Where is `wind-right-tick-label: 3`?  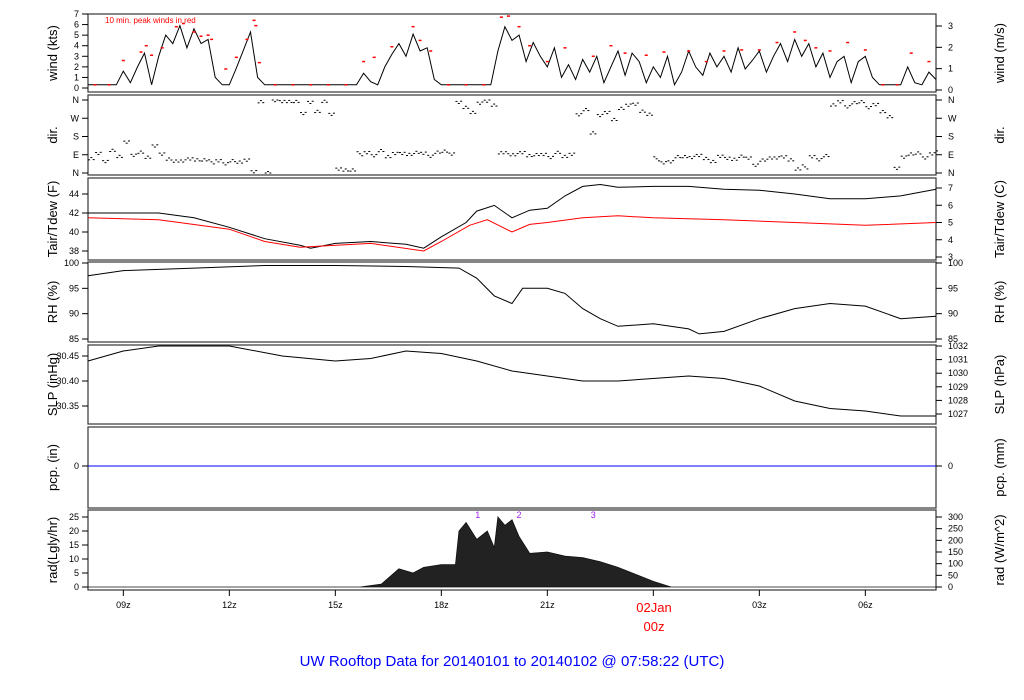 wind-right-tick-label: 3 is located at coordinates (950, 26).